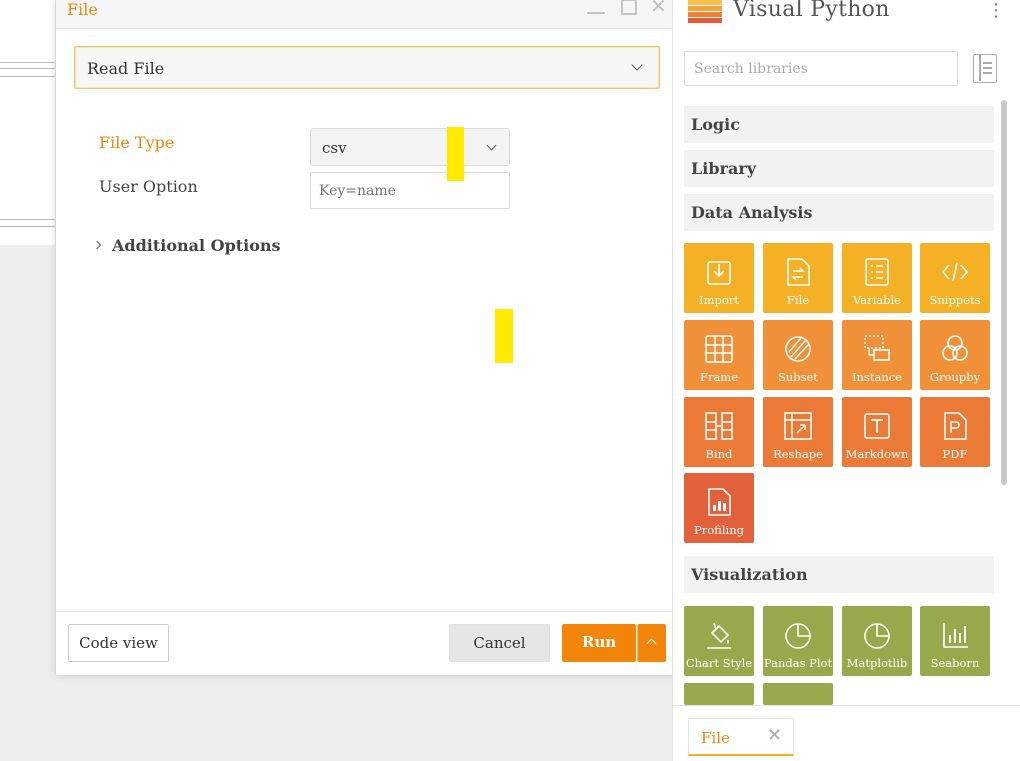 The width and height of the screenshot is (1020, 761). I want to click on profiling-icon, so click(719, 502).